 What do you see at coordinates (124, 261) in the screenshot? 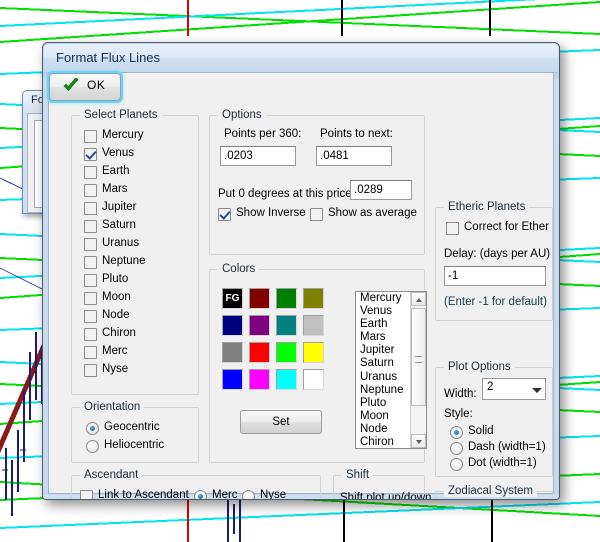
I see `planet-label: Neptune` at bounding box center [124, 261].